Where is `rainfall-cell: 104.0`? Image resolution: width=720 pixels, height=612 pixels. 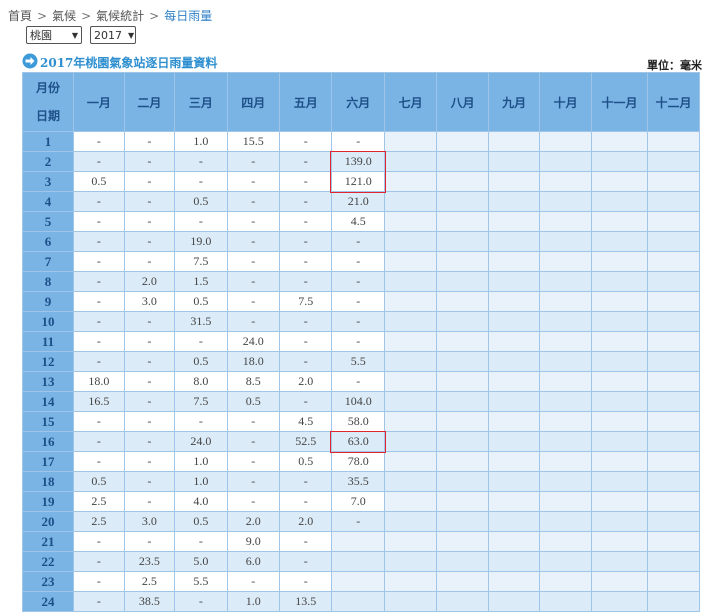 rainfall-cell: 104.0 is located at coordinates (358, 401).